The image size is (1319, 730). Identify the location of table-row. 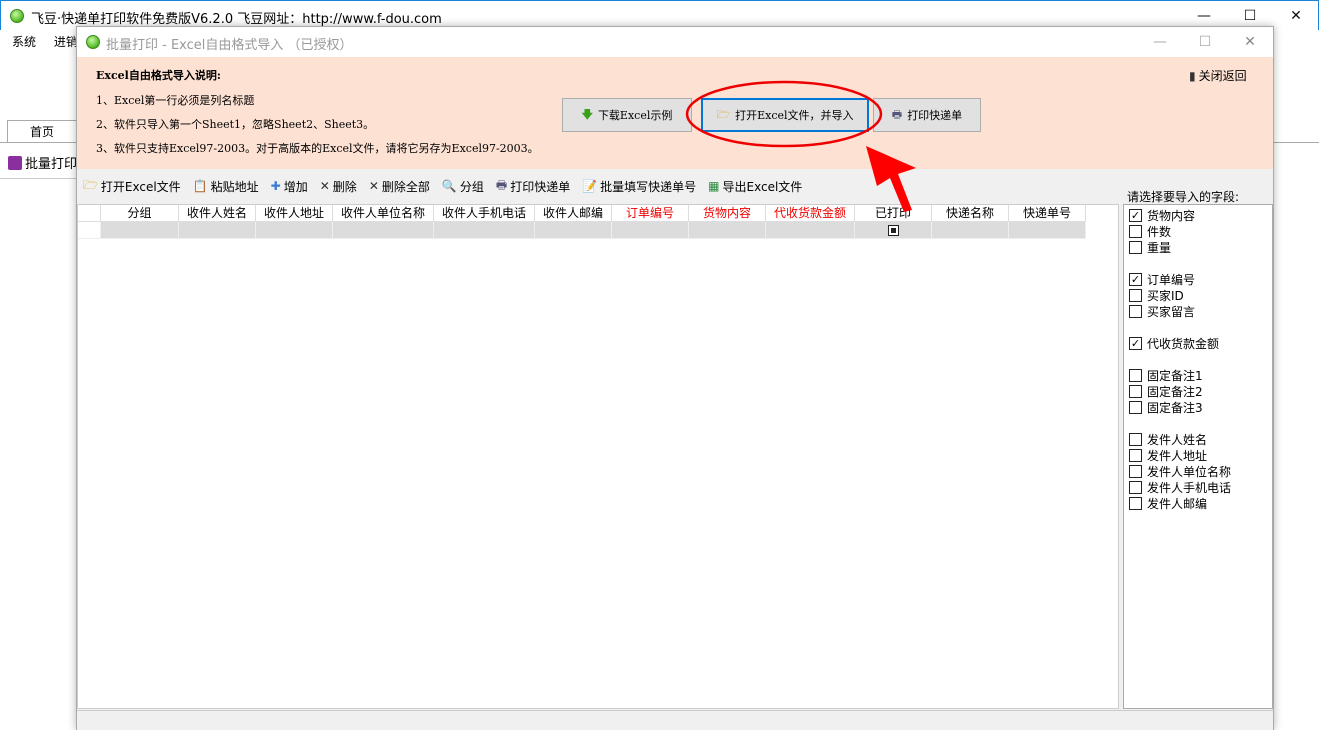
(598, 230).